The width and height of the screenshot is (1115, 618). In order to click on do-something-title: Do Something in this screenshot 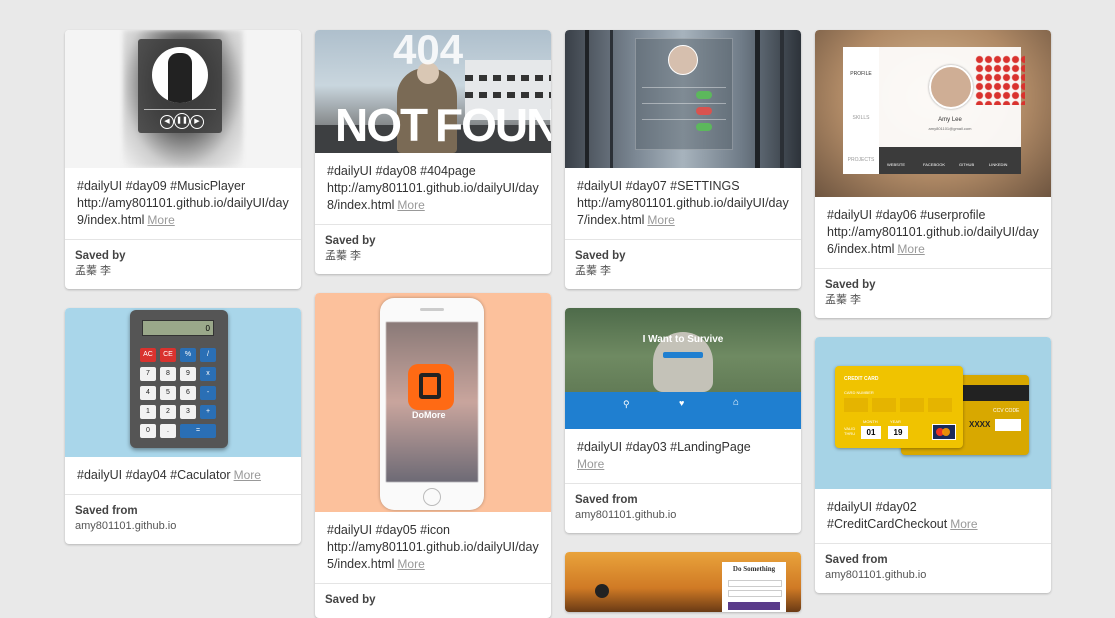, I will do `click(754, 569)`.